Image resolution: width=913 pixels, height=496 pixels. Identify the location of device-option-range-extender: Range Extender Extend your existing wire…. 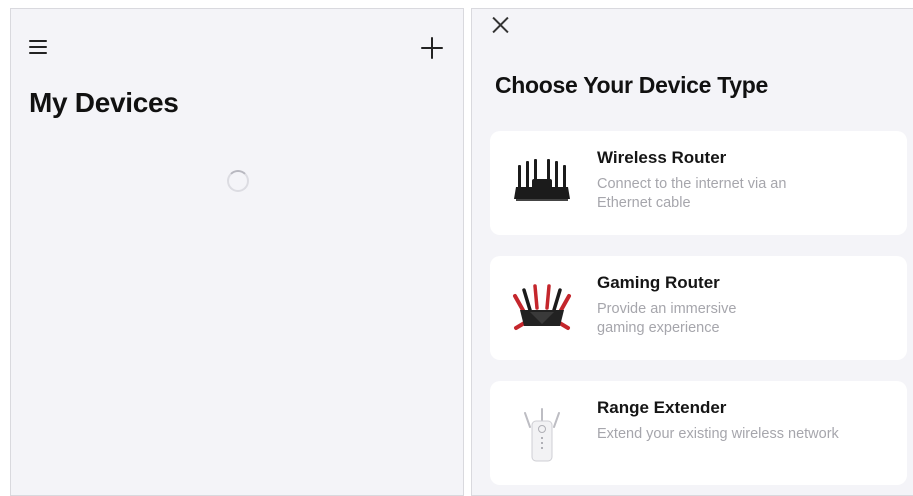
(698, 433).